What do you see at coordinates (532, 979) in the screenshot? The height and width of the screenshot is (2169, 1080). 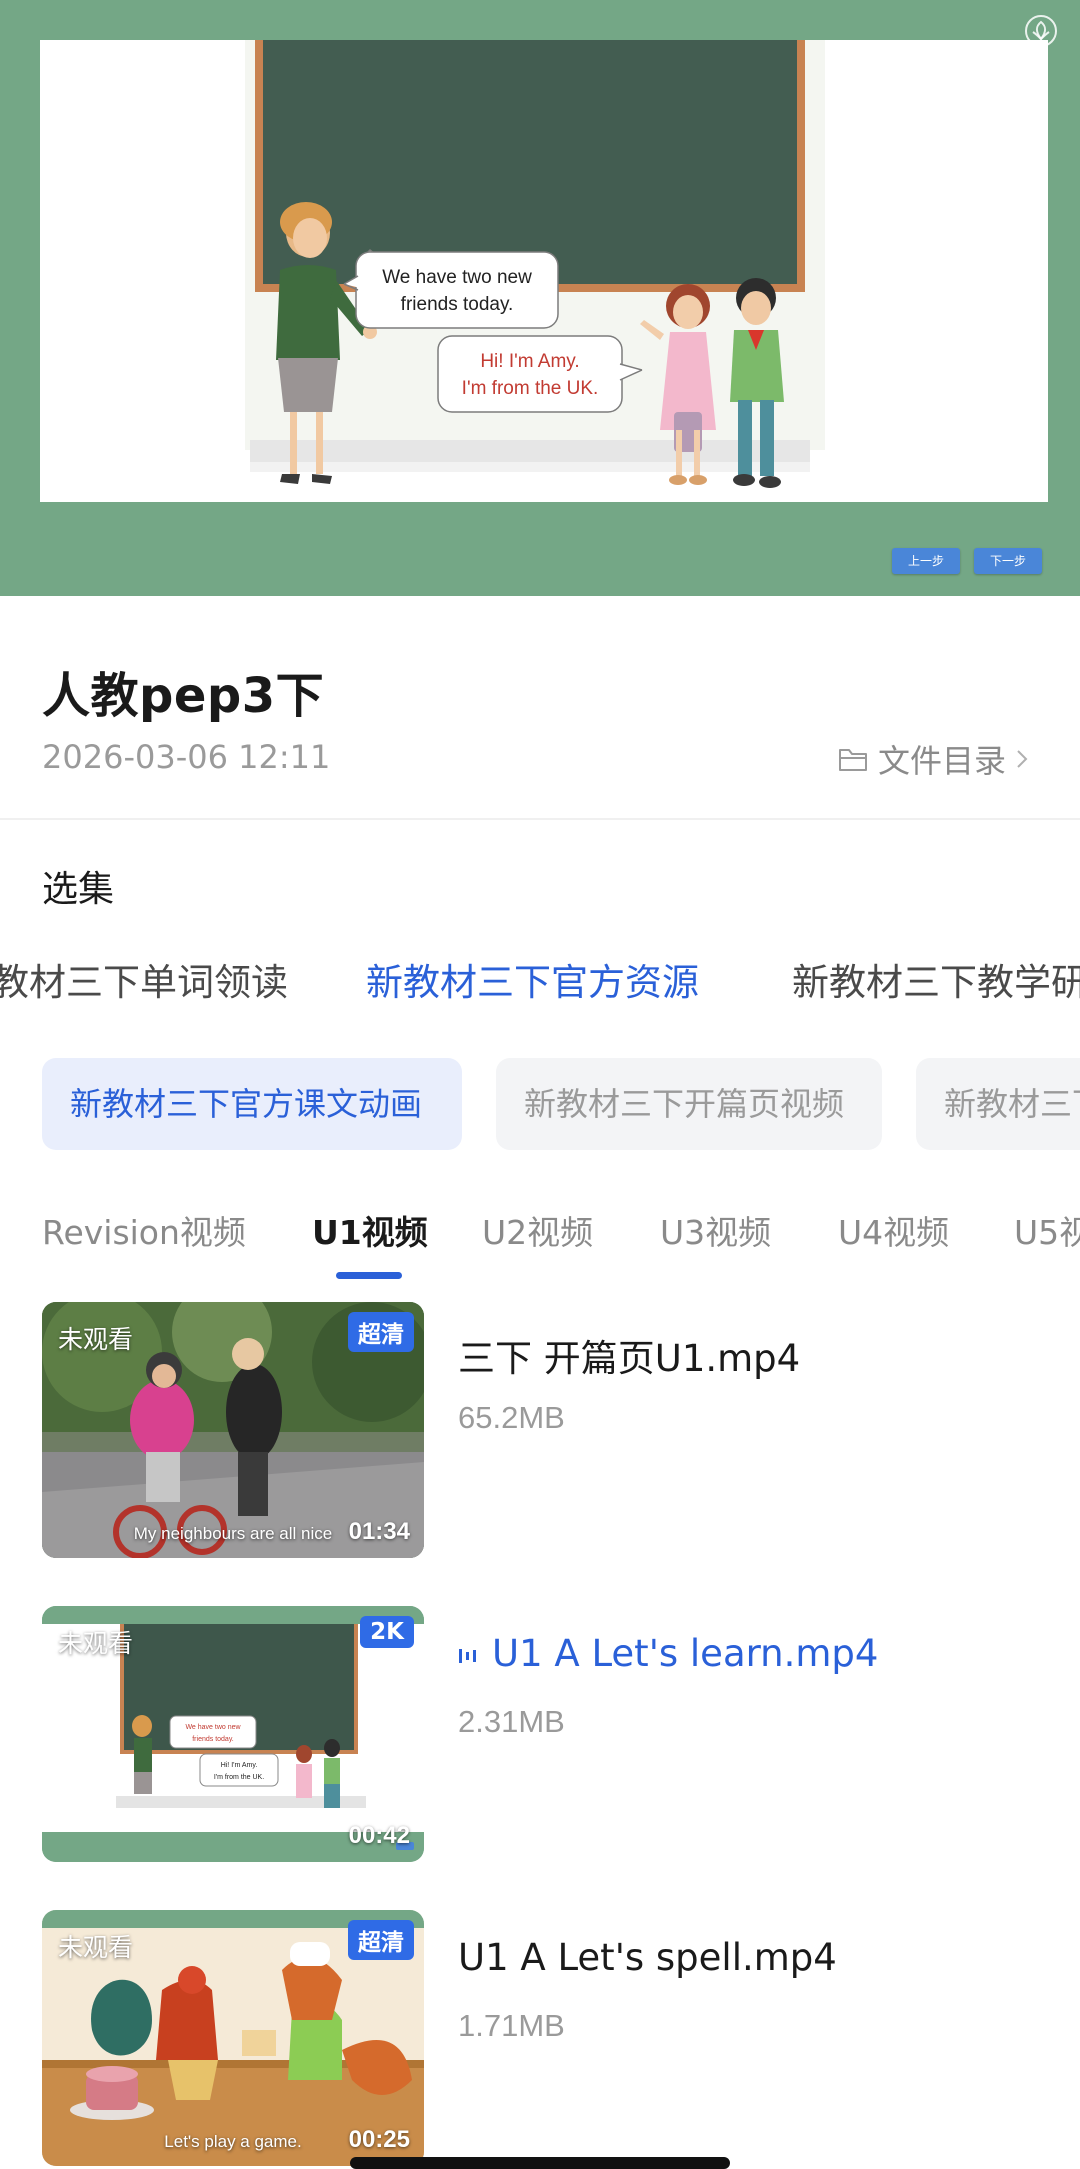 I see `collection-tab-official-resources: 新教材三下官方资源` at bounding box center [532, 979].